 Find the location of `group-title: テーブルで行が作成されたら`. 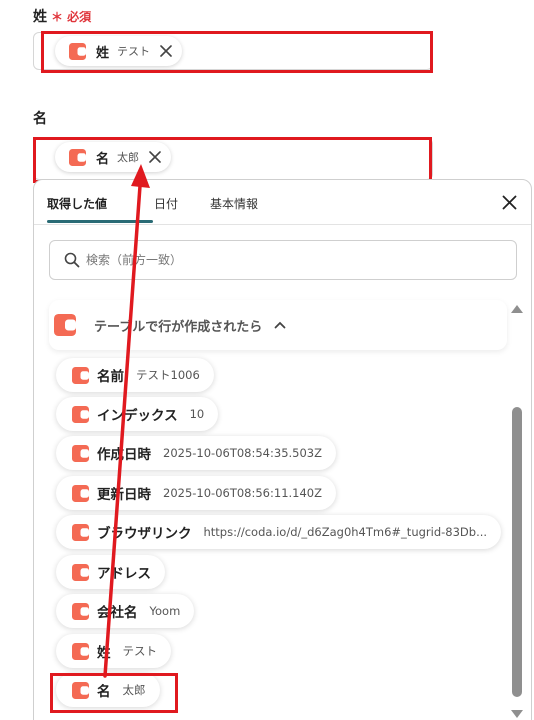

group-title: テーブルで行が作成されたら is located at coordinates (178, 327).